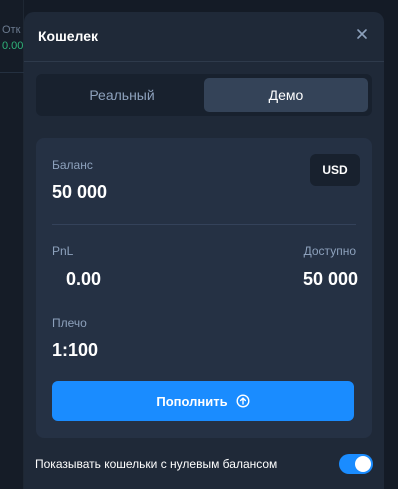  I want to click on close-icon, so click(362, 34).